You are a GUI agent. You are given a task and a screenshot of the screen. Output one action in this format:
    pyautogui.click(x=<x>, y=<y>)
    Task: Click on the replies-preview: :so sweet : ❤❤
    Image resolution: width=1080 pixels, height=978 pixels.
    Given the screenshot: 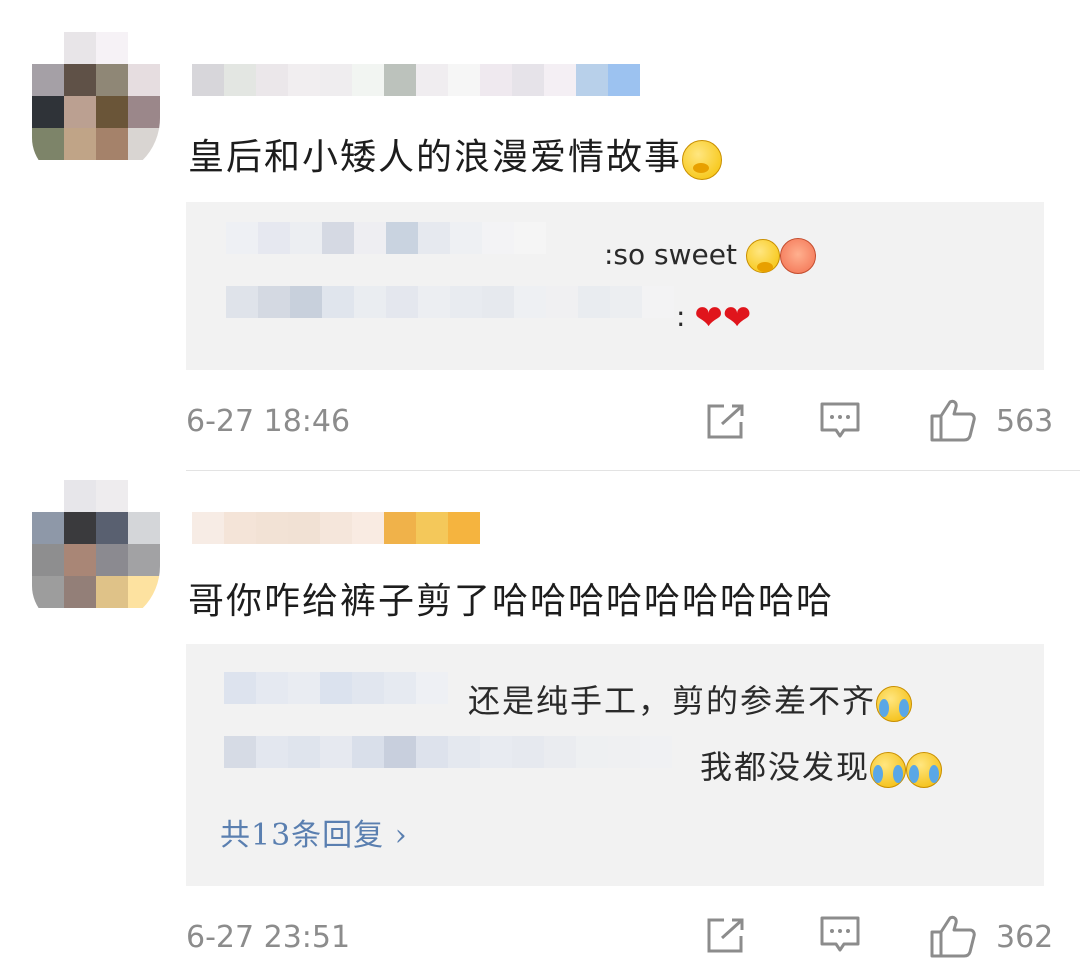 What is the action you would take?
    pyautogui.click(x=615, y=286)
    